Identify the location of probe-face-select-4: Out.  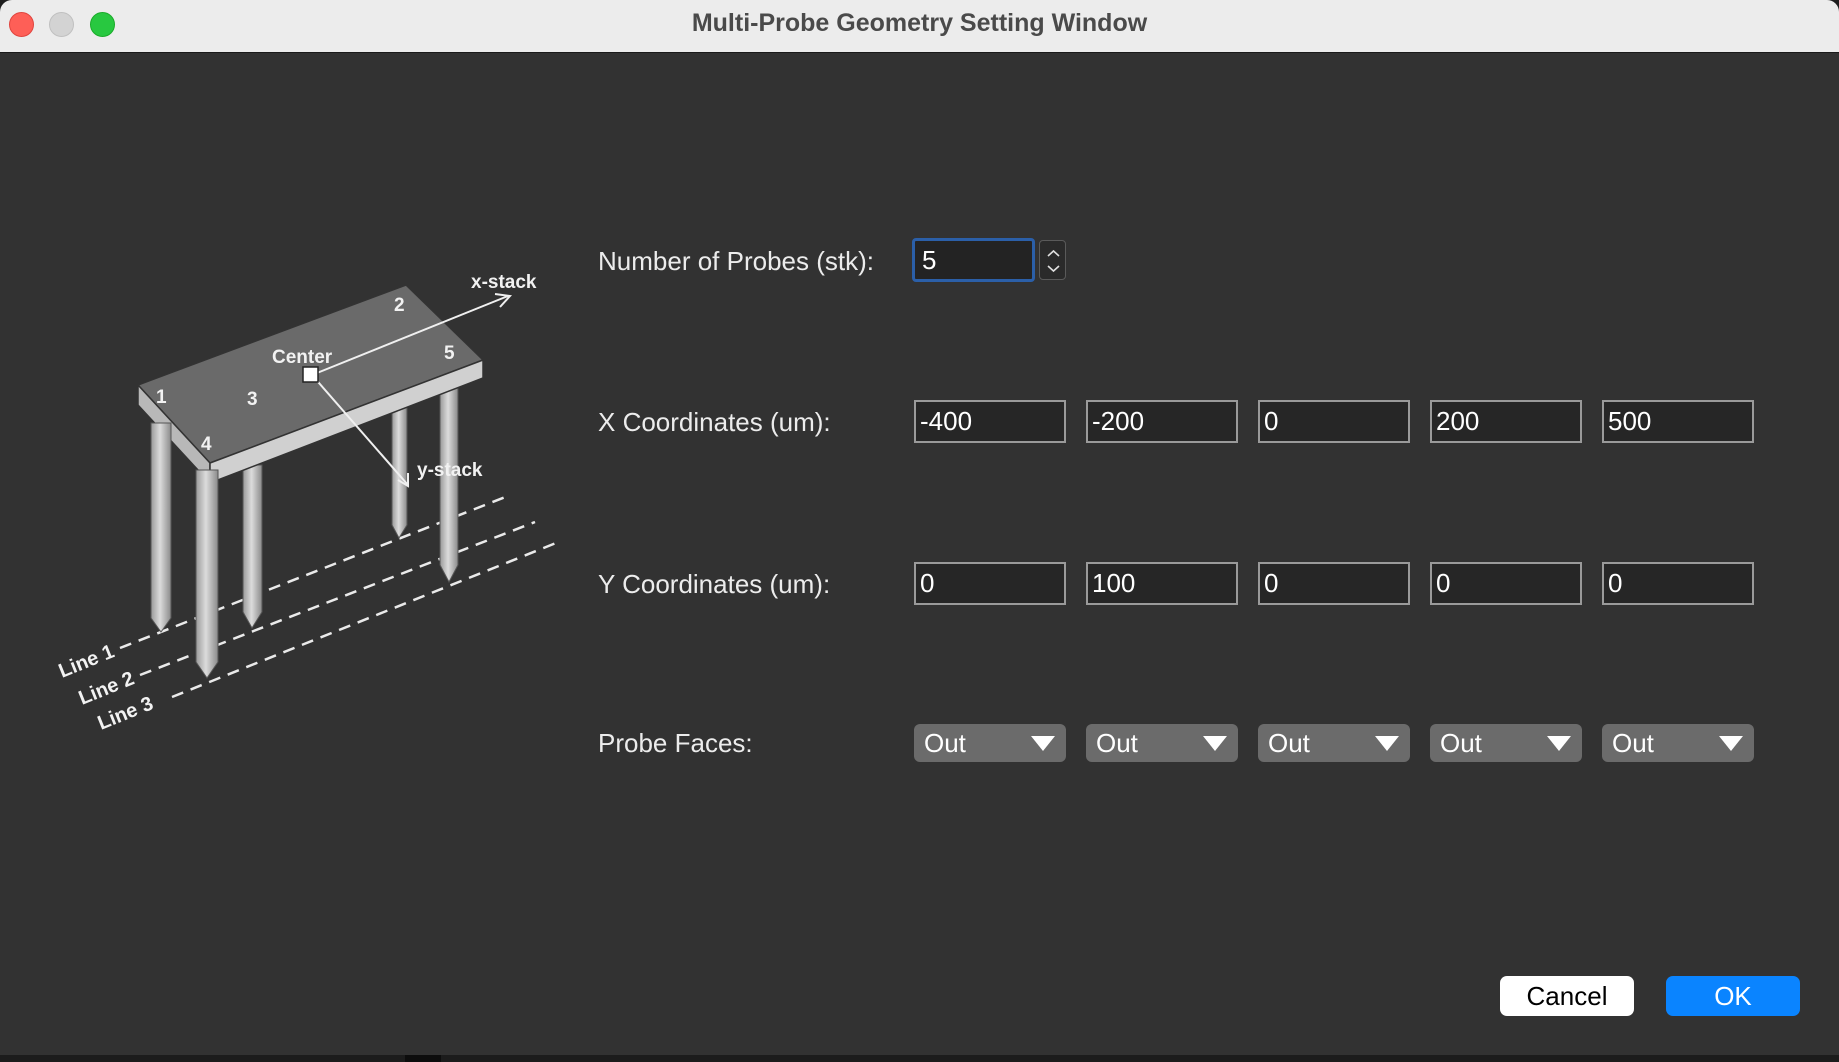
(1506, 743).